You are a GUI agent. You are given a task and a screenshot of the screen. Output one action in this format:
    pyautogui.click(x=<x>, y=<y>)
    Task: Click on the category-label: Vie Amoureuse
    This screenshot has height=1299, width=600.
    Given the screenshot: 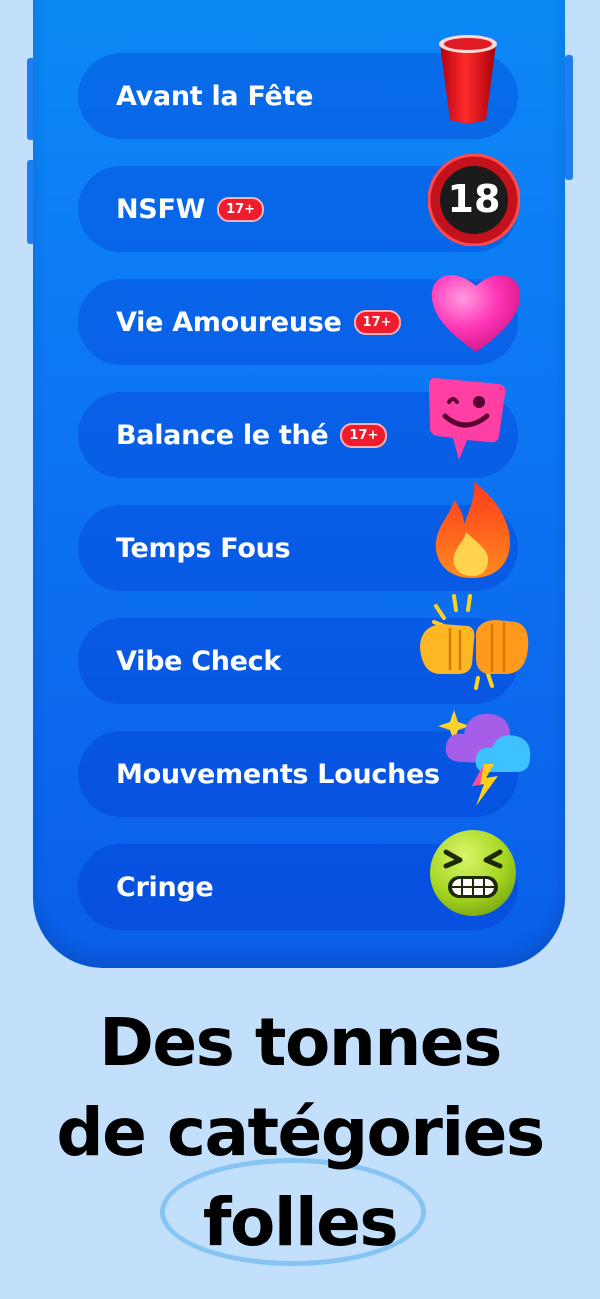 What is the action you would take?
    pyautogui.click(x=229, y=322)
    